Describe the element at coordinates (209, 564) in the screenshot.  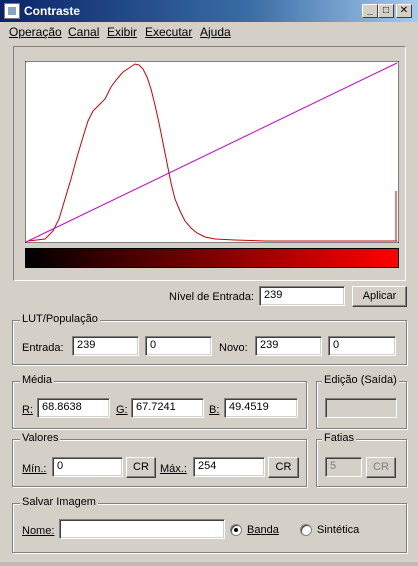
I see `window-bottom-edge` at that location.